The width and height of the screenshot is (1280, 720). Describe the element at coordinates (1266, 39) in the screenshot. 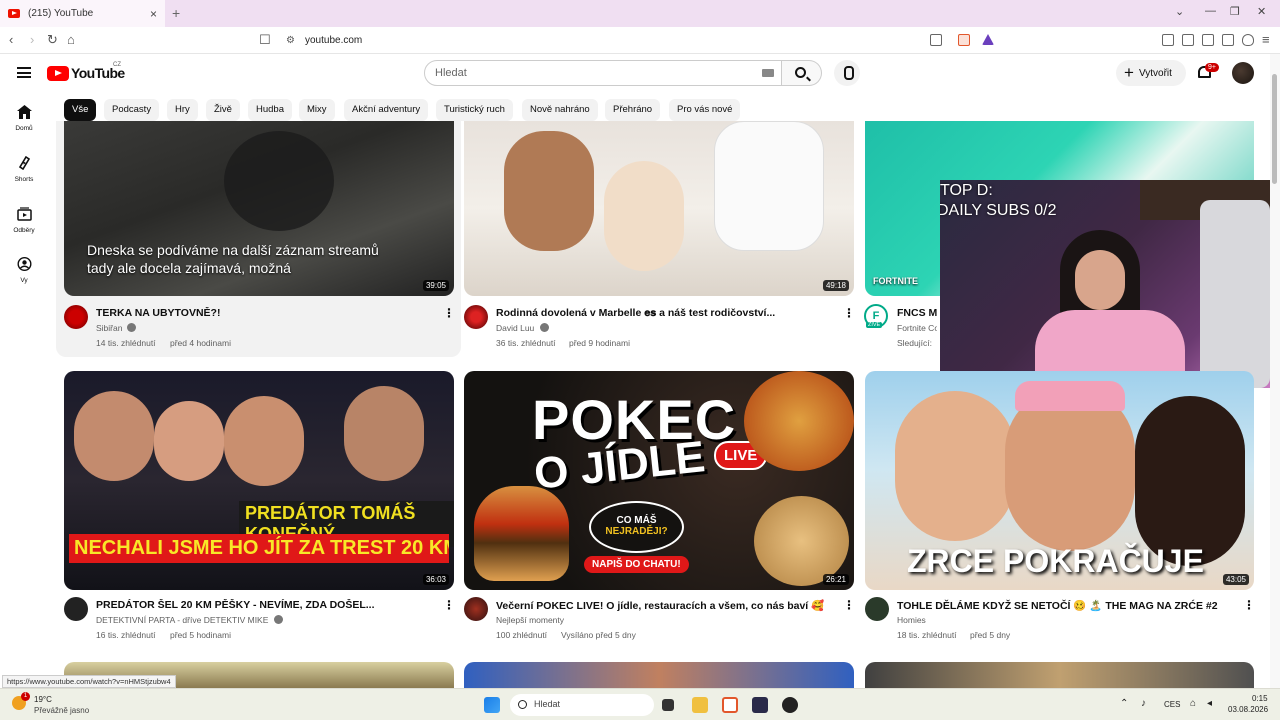

I see `menu-icon: ≡` at that location.